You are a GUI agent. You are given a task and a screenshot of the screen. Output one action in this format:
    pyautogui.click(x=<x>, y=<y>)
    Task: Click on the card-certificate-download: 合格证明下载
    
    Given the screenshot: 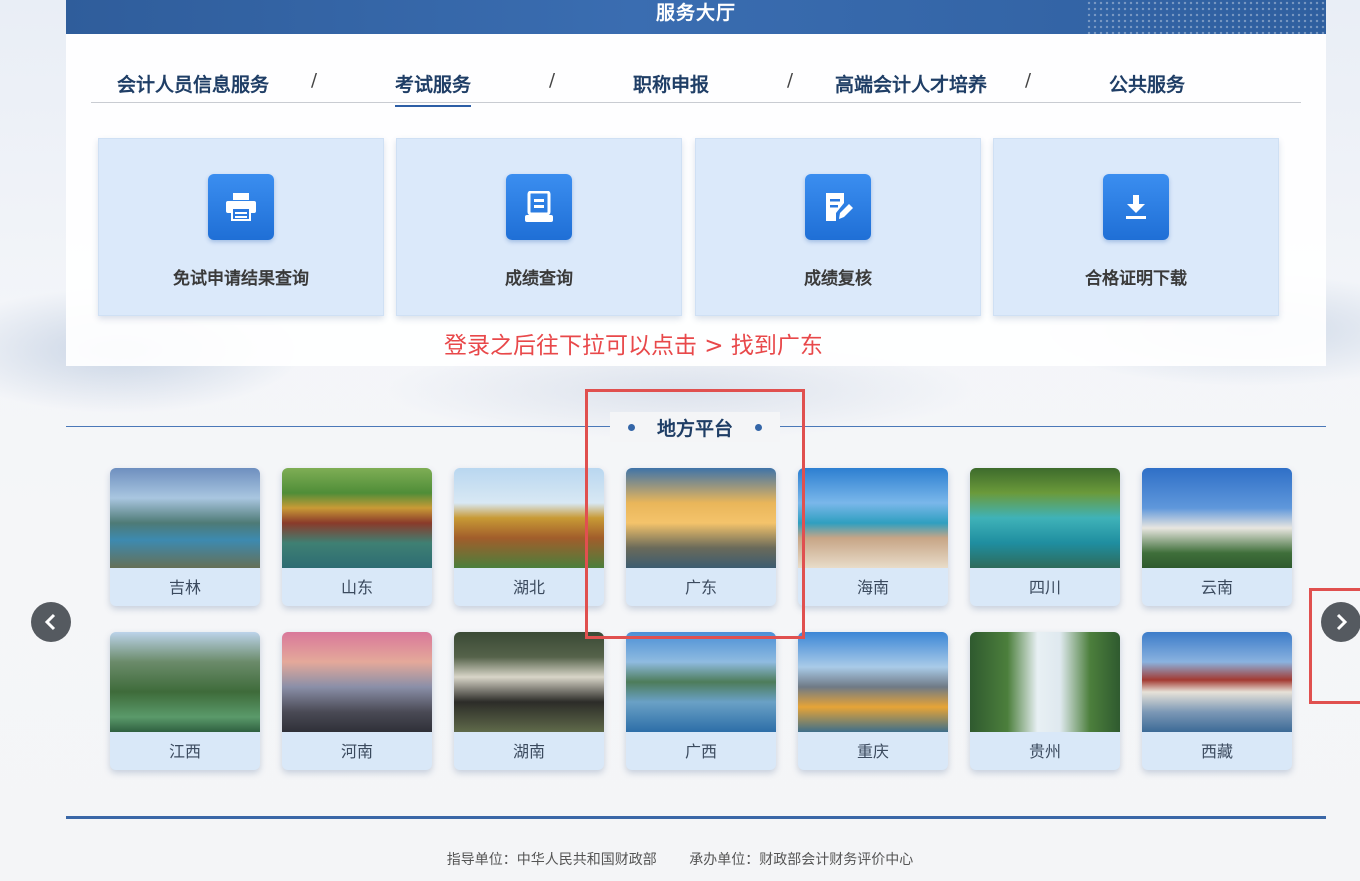 What is the action you would take?
    pyautogui.click(x=1136, y=227)
    